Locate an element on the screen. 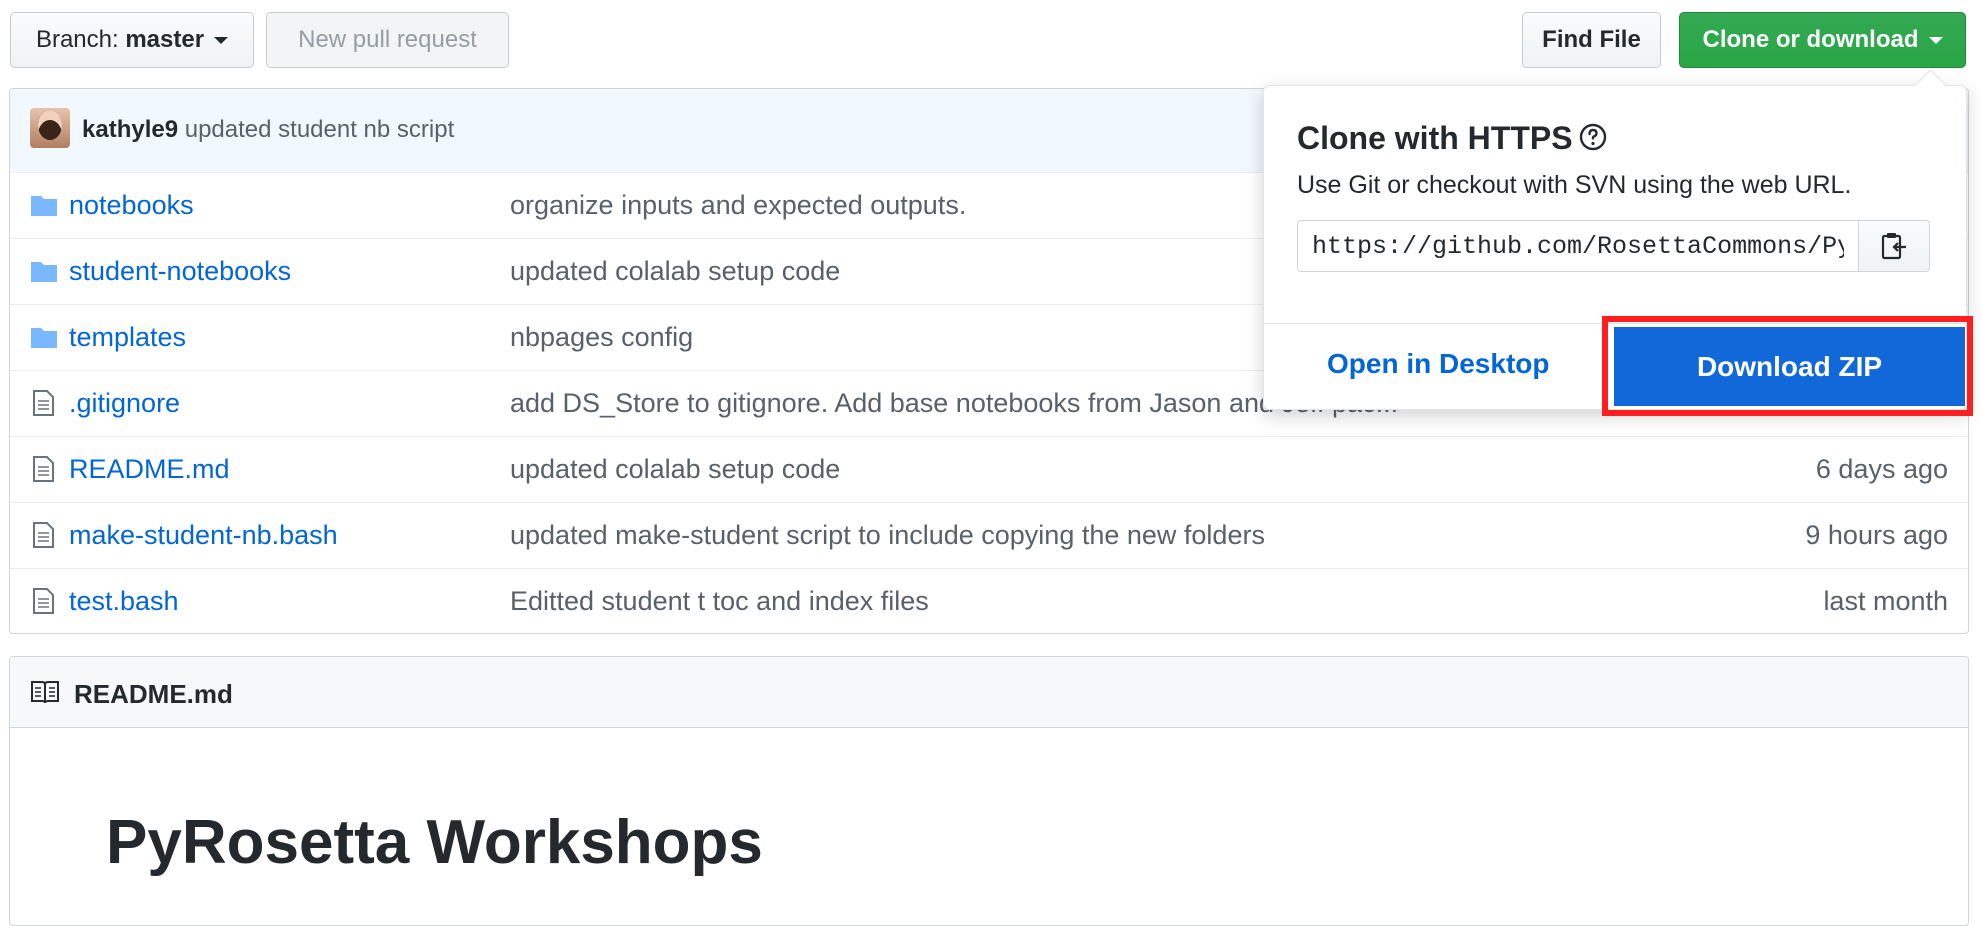 This screenshot has width=1982, height=926. commit-message: updated student nb script is located at coordinates (320, 129).